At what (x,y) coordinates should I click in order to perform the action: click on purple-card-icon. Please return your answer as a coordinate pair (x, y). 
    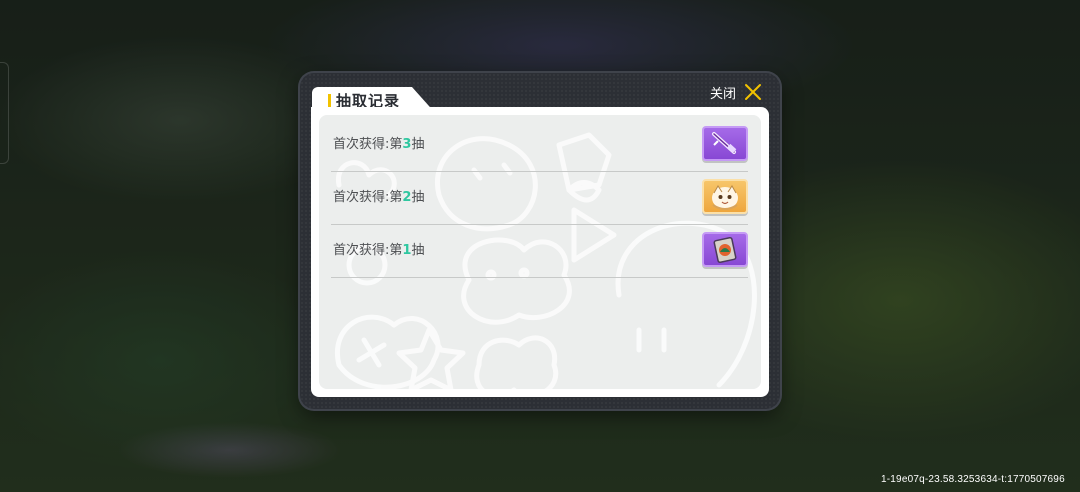
    Looking at the image, I should click on (725, 249).